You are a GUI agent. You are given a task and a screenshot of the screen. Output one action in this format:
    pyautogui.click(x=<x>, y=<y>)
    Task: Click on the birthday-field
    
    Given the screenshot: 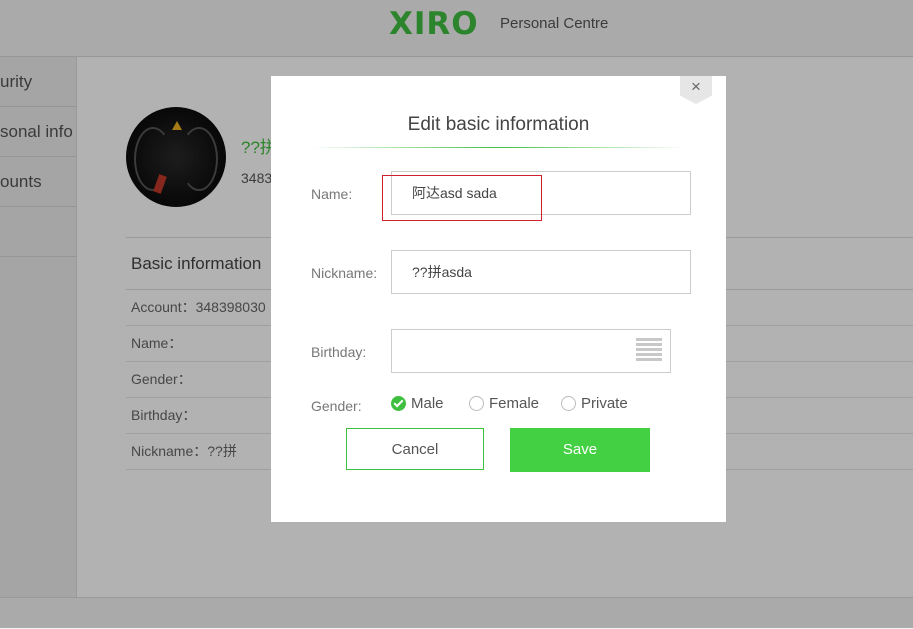 What is the action you would take?
    pyautogui.click(x=531, y=351)
    